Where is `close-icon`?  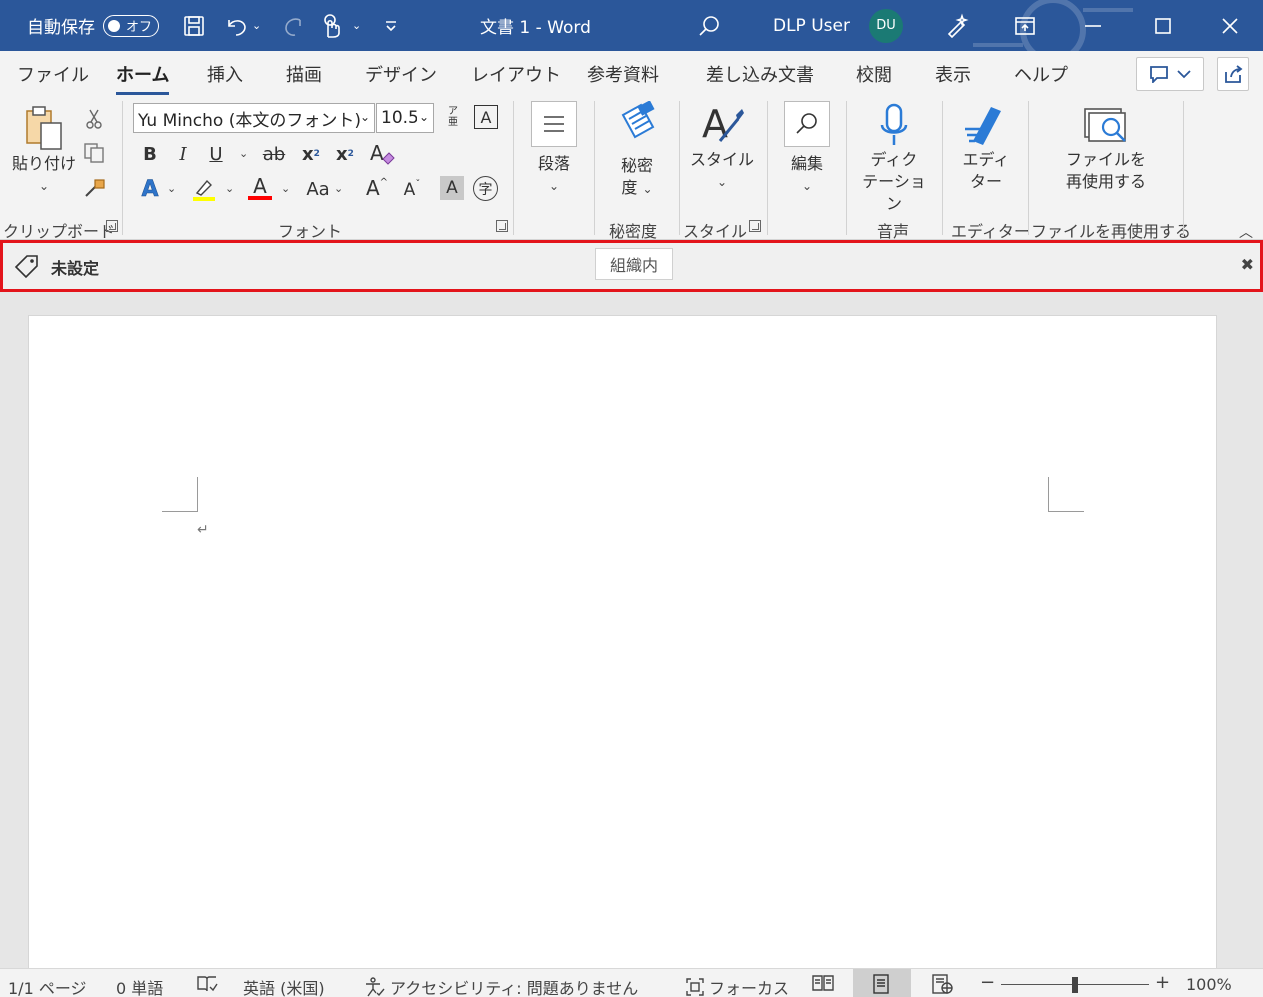 close-icon is located at coordinates (1230, 25).